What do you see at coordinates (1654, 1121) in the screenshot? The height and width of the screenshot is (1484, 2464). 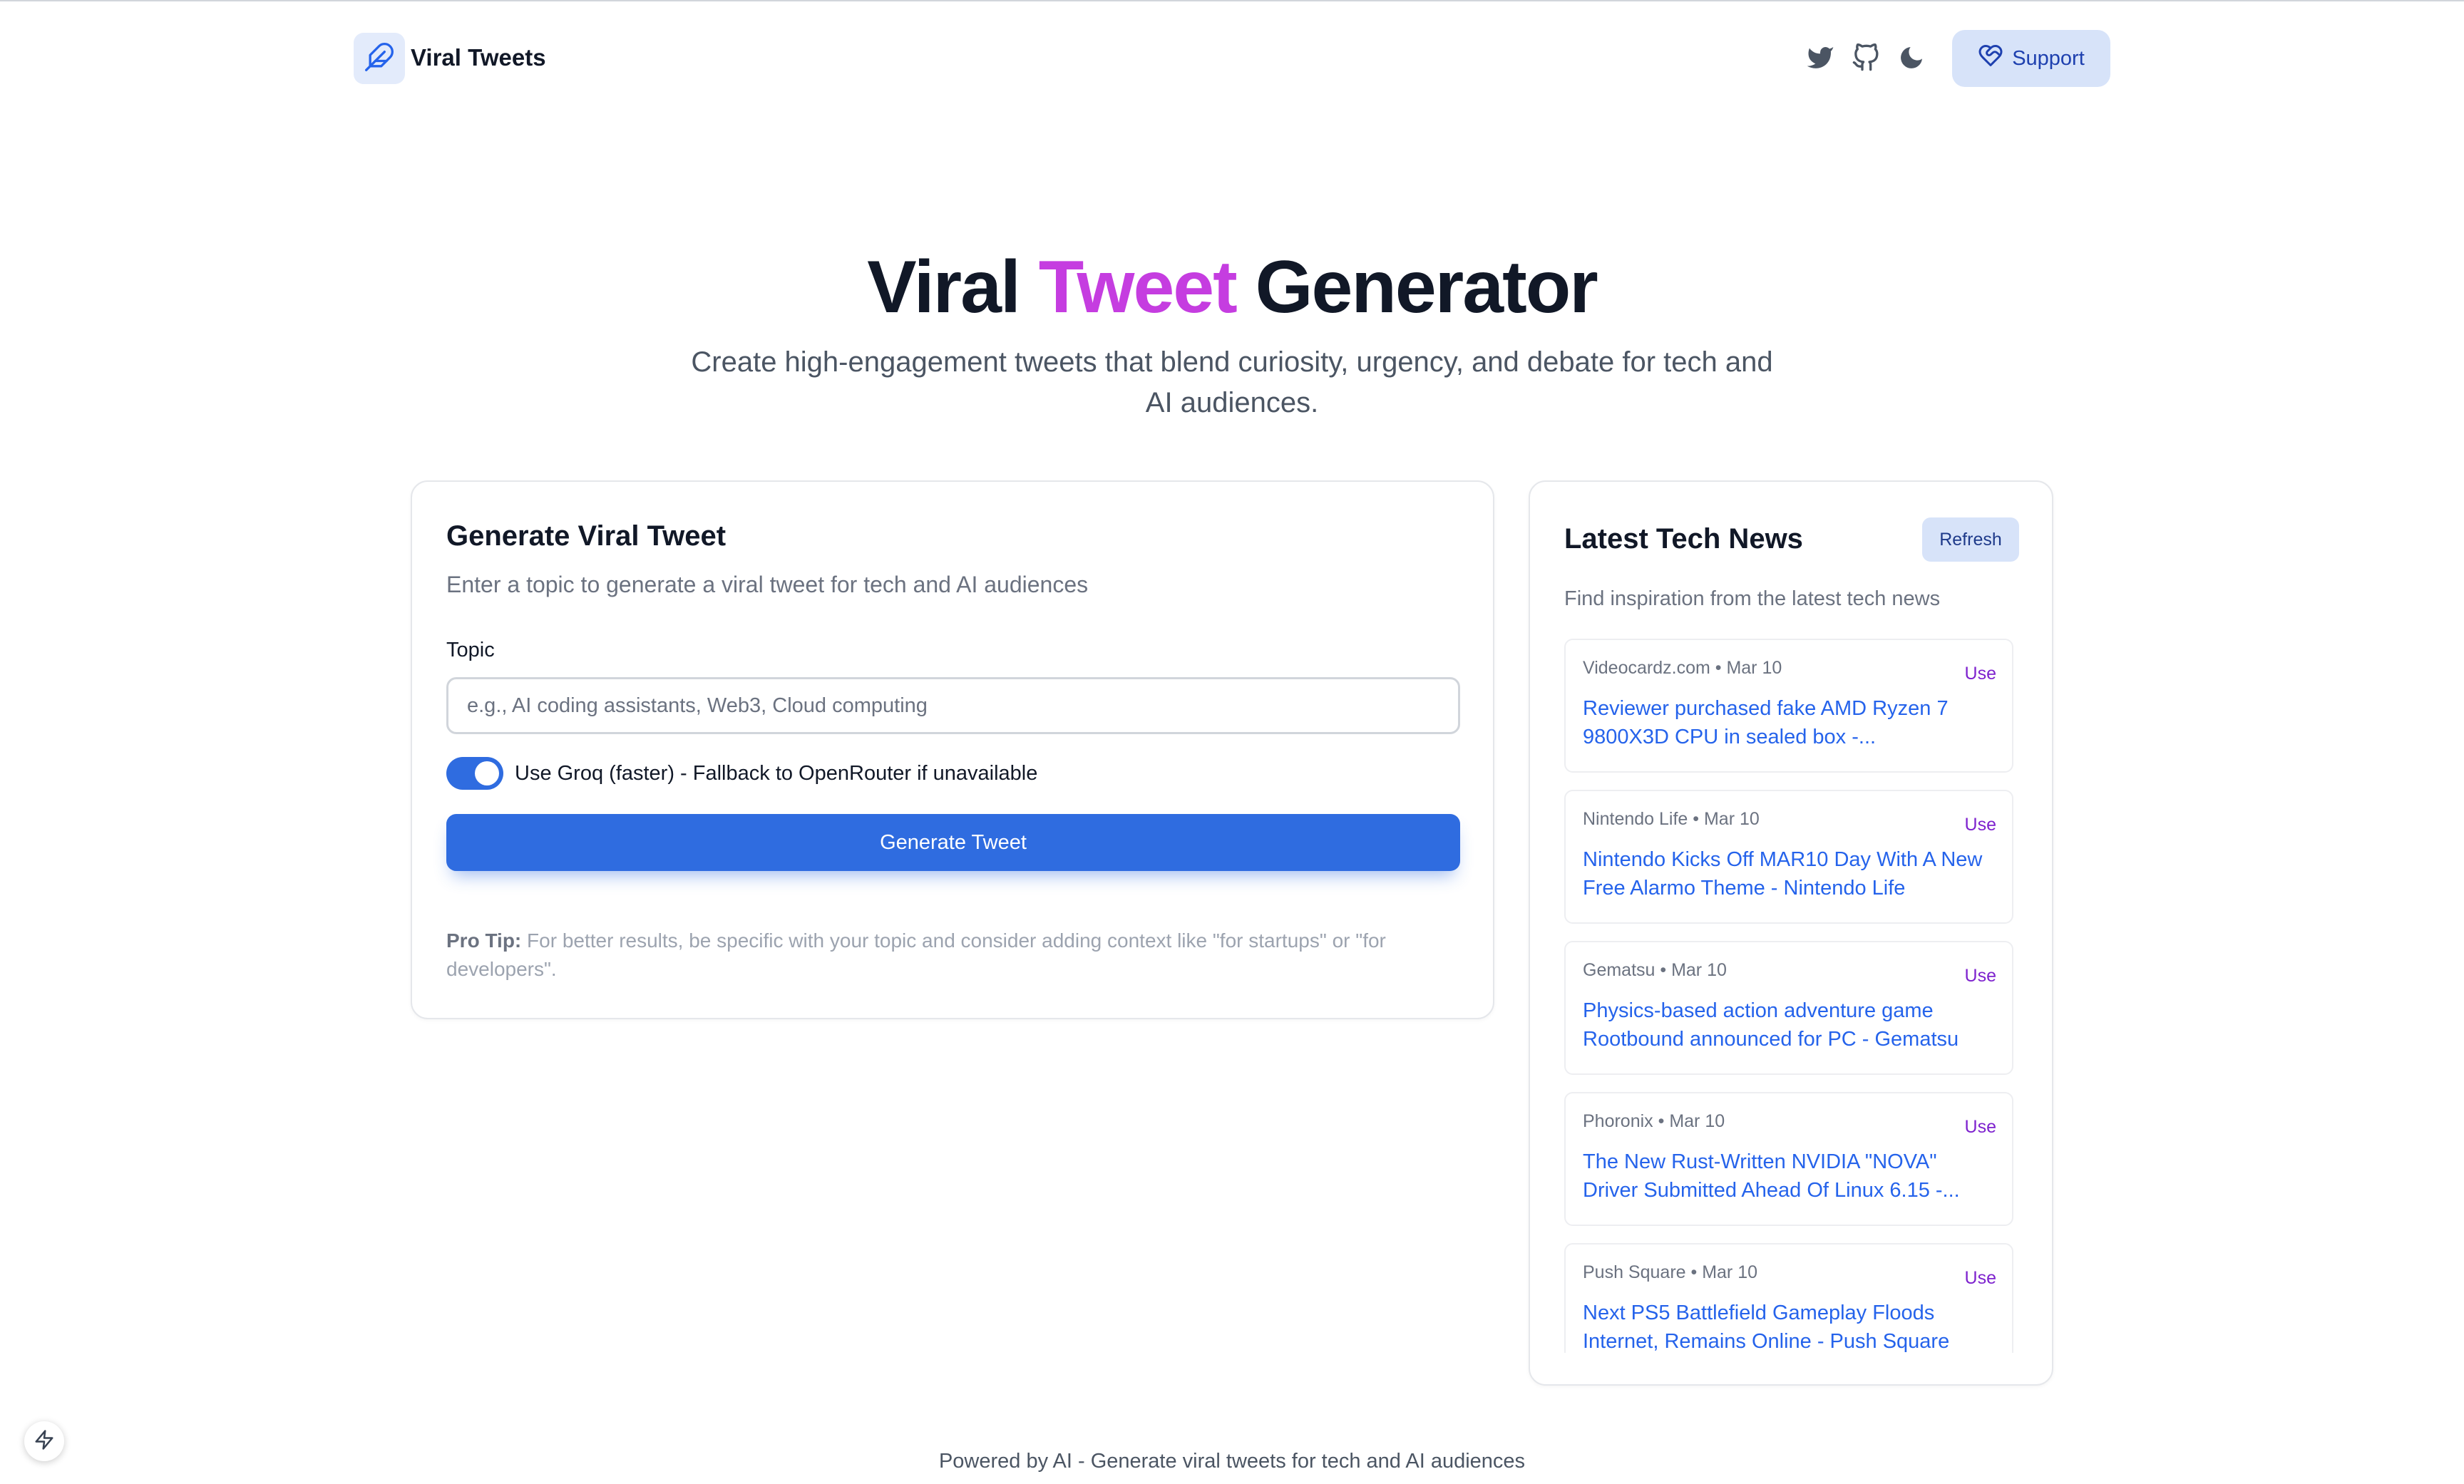 I see `news-meta: Phoronix • Mar 10` at bounding box center [1654, 1121].